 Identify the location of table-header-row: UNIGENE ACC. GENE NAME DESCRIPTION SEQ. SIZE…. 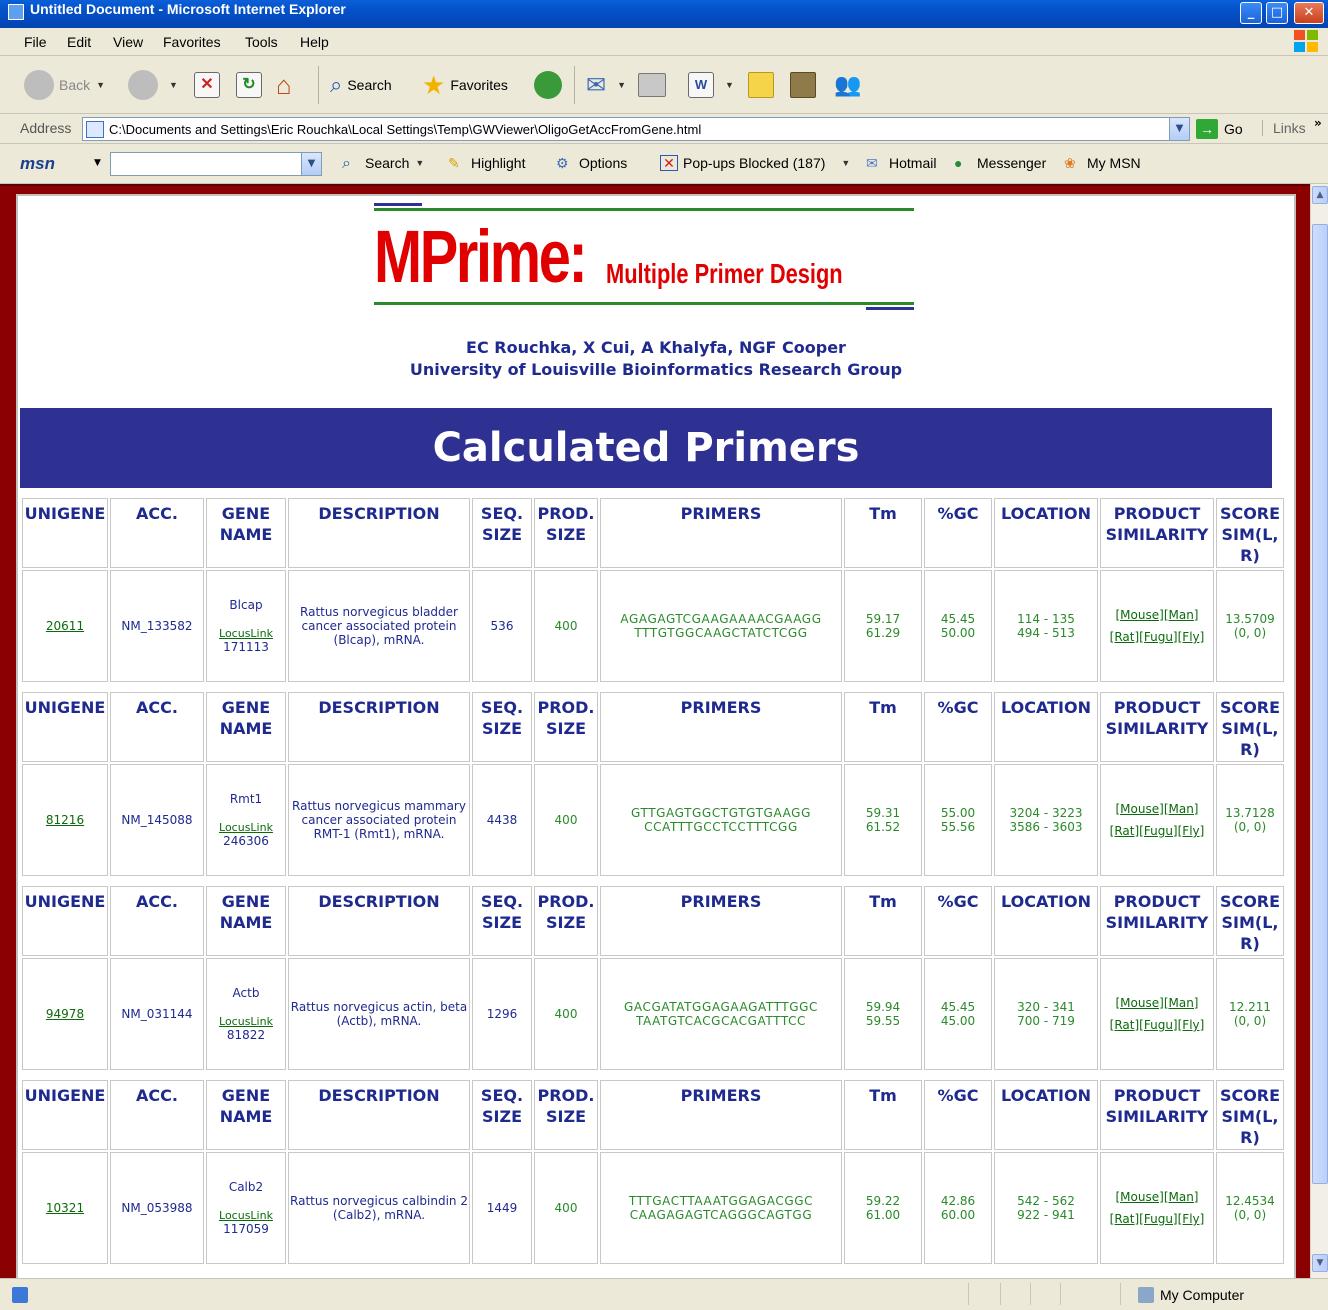
(653, 1115).